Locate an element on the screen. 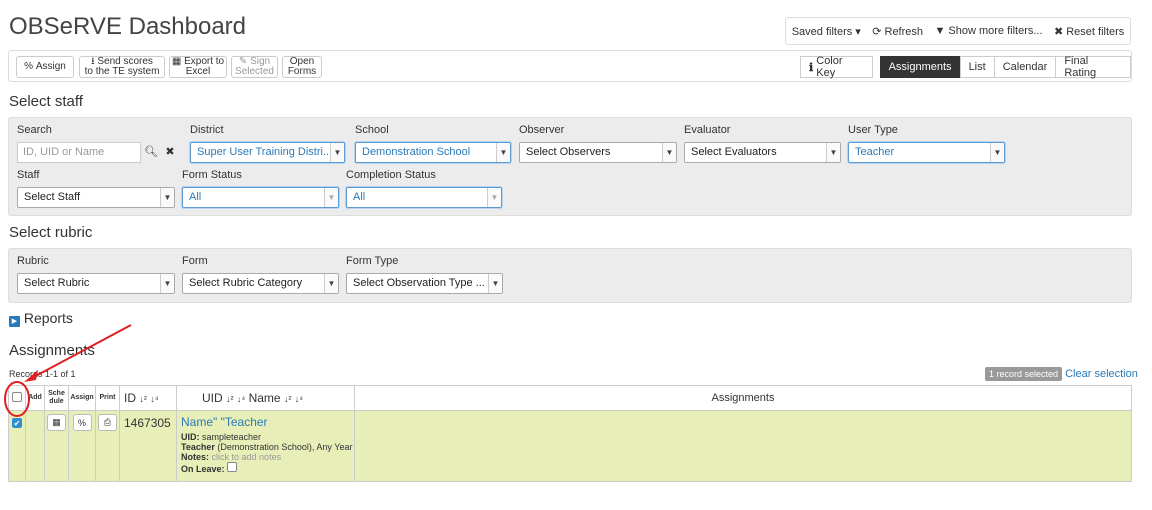  color-key-button: ℹ Color Key is located at coordinates (836, 67).